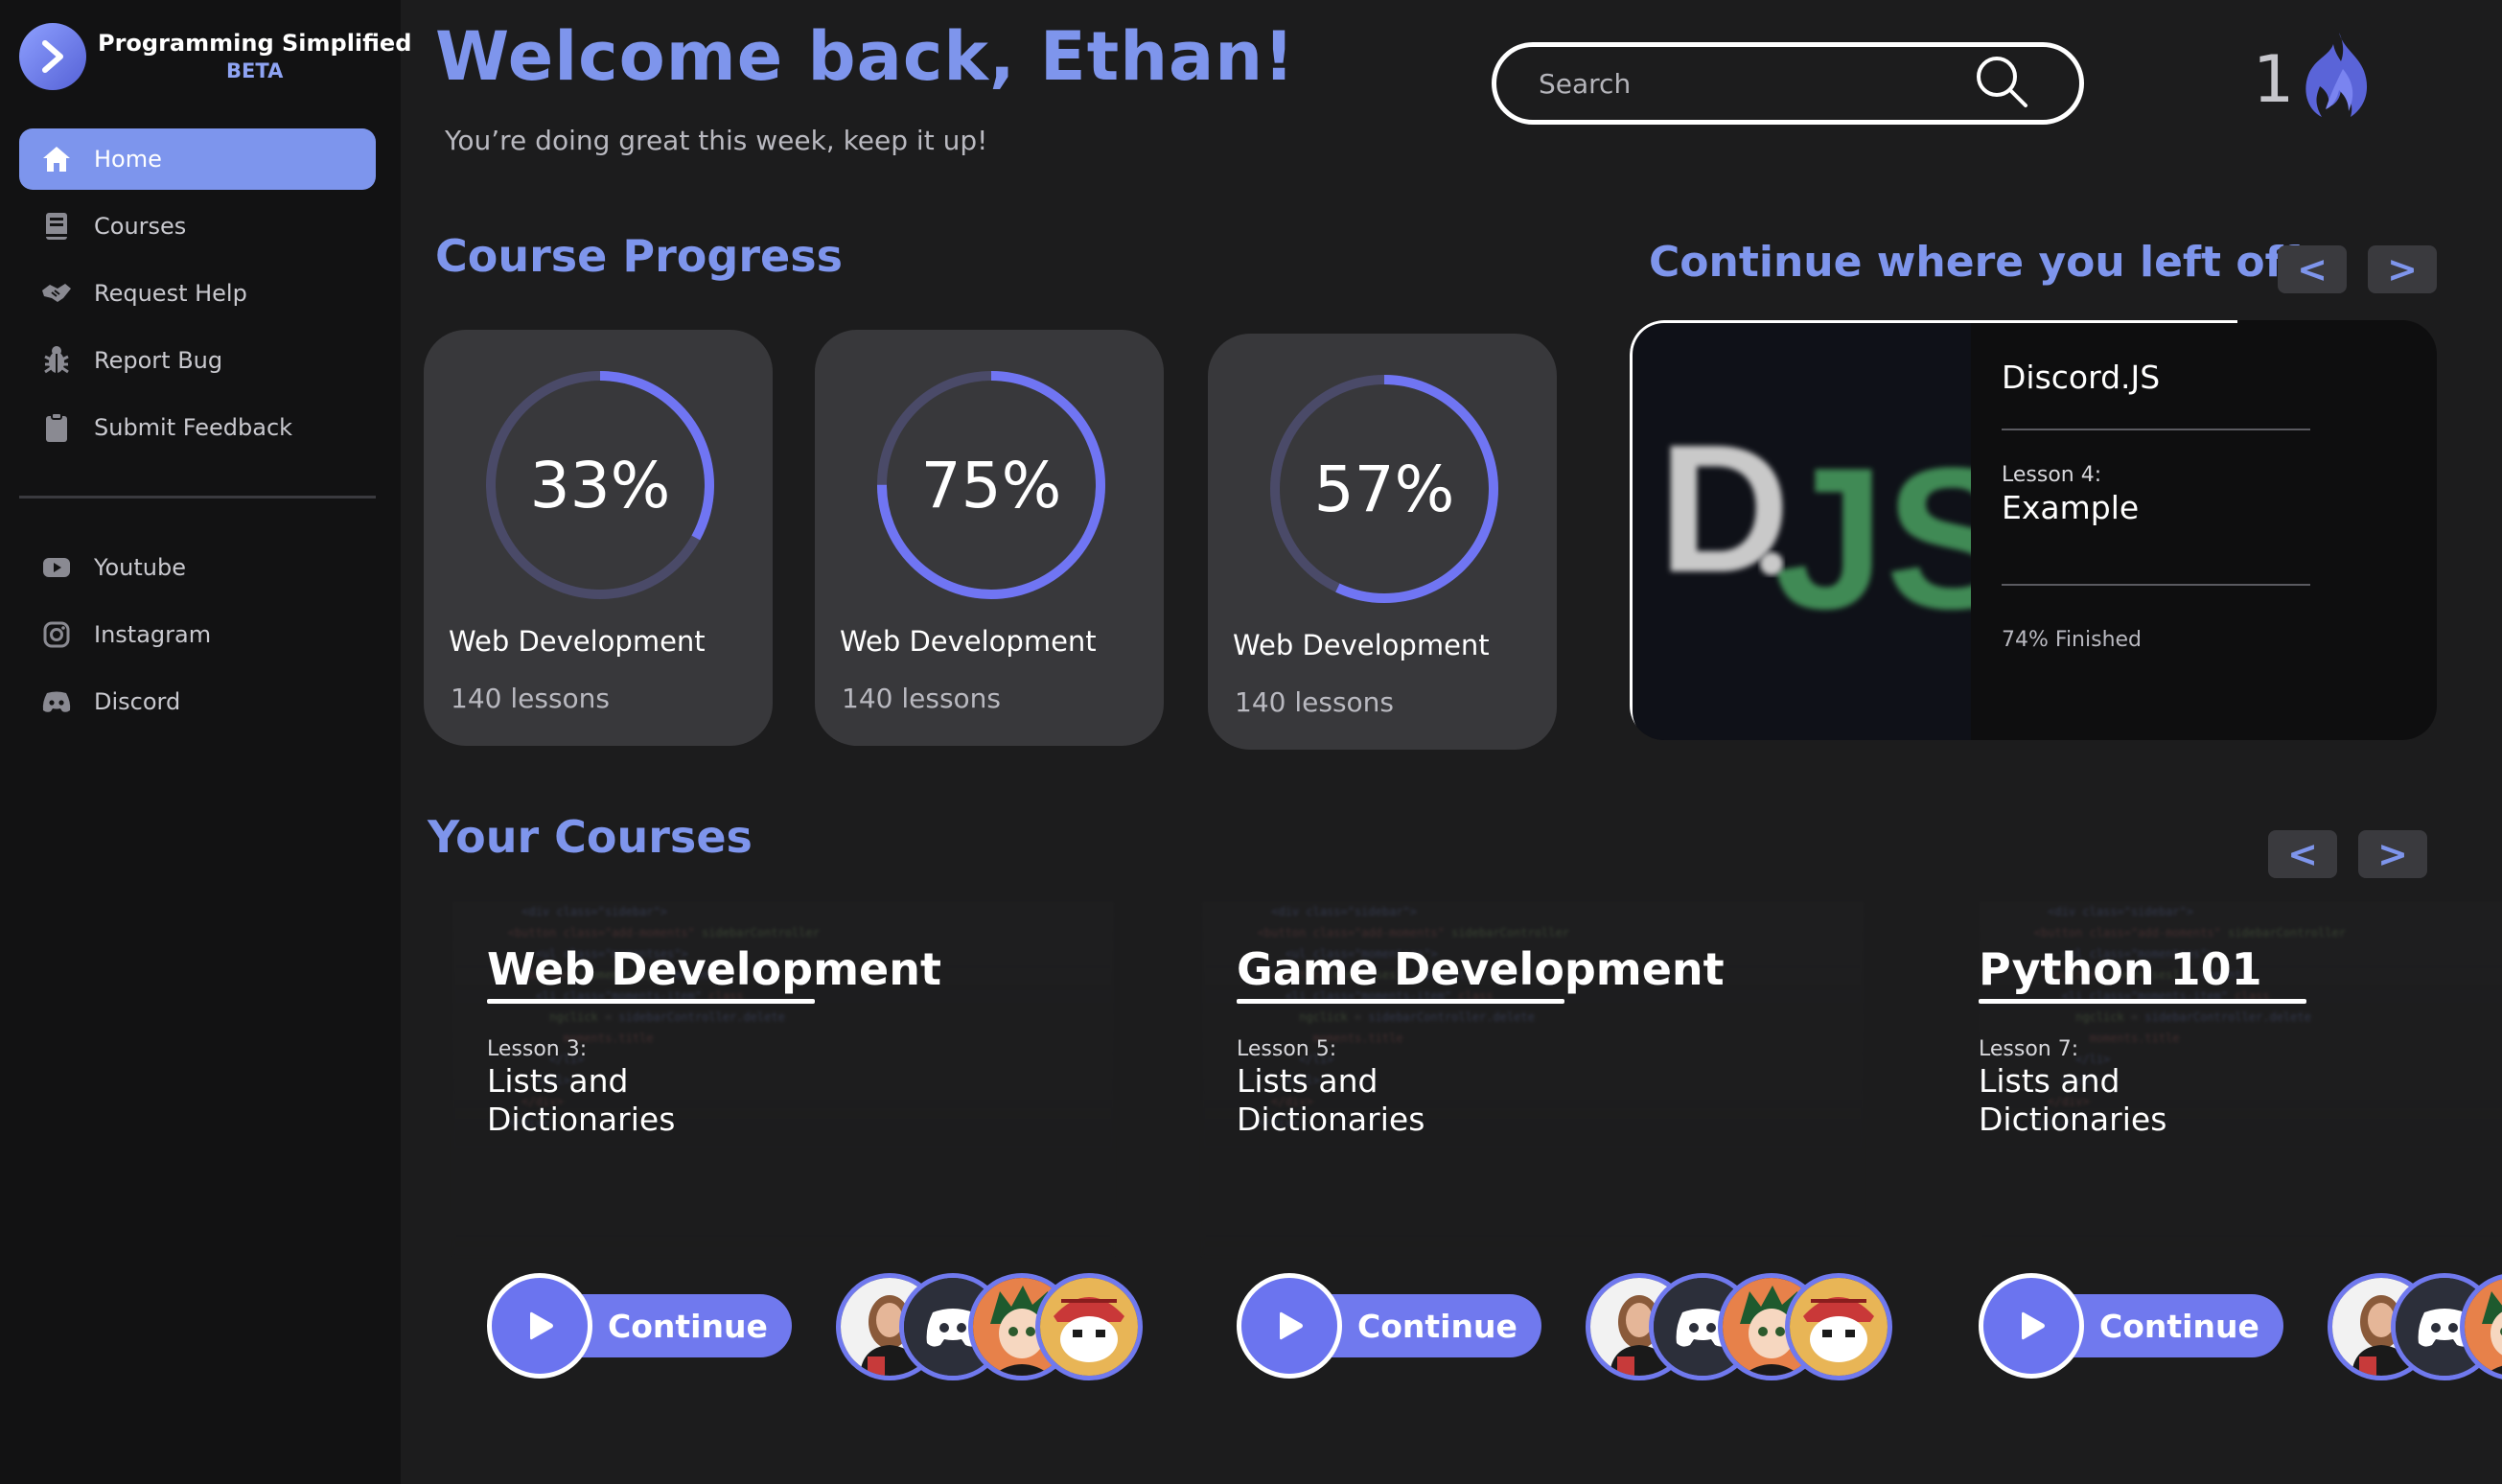 Image resolution: width=2502 pixels, height=1484 pixels. Describe the element at coordinates (193, 427) in the screenshot. I see `sidebar-item-label: Submit Feedback` at that location.